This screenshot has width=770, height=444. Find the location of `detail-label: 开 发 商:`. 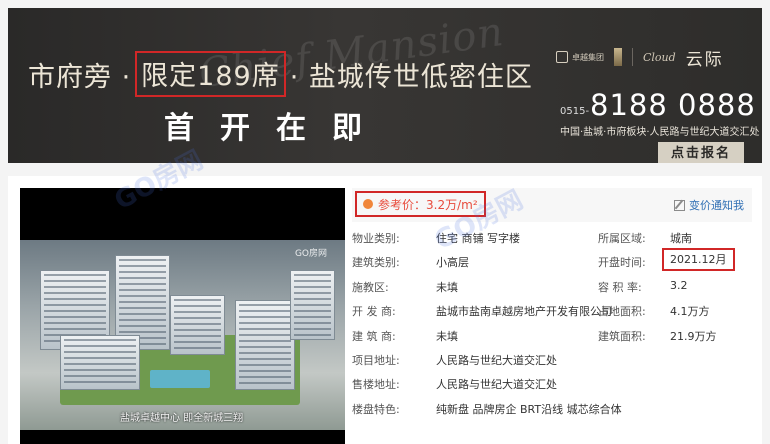

detail-label: 开 发 商: is located at coordinates (374, 312).